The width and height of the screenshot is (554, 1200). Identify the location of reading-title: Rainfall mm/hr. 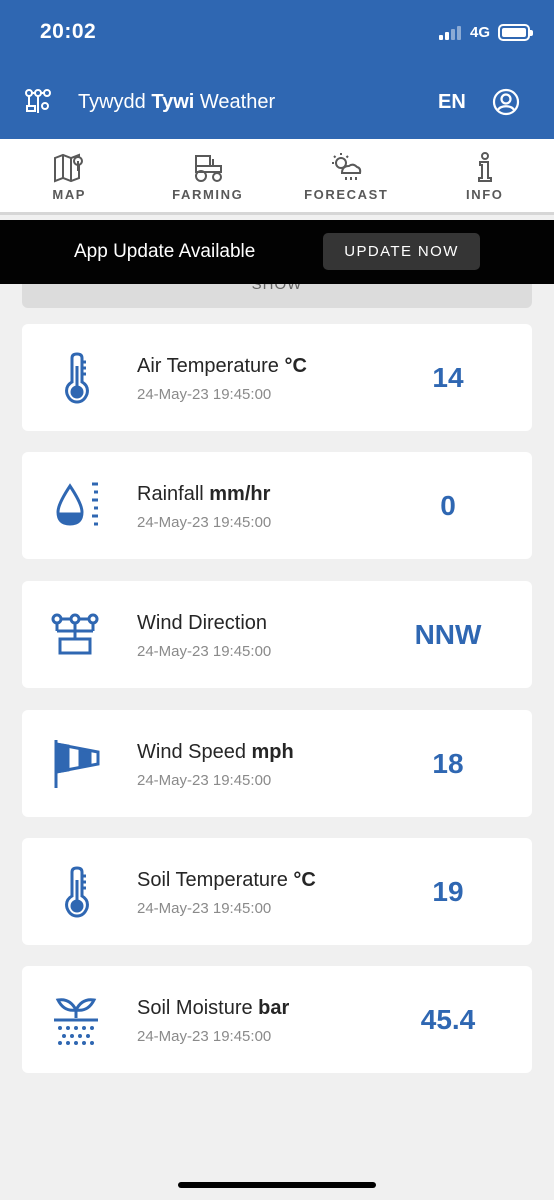
(203, 494).